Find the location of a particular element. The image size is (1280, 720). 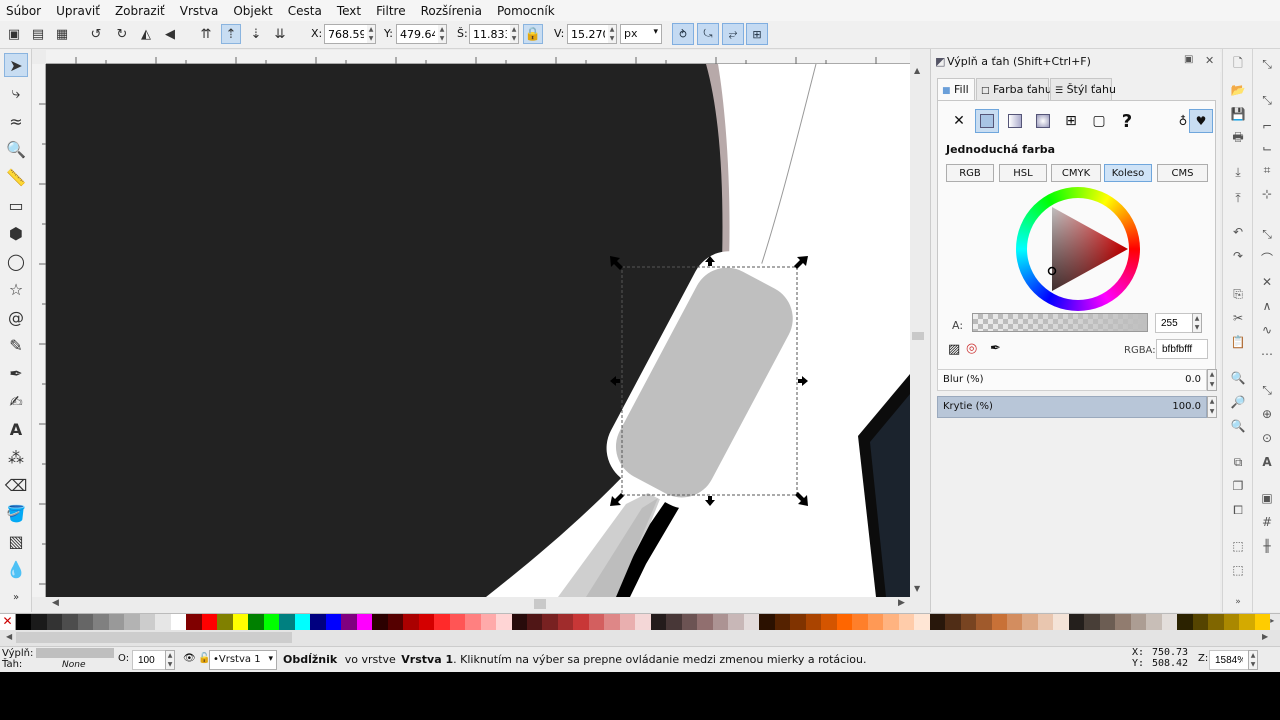

snap-toggle-icon: ⤡ is located at coordinates (1267, 64).